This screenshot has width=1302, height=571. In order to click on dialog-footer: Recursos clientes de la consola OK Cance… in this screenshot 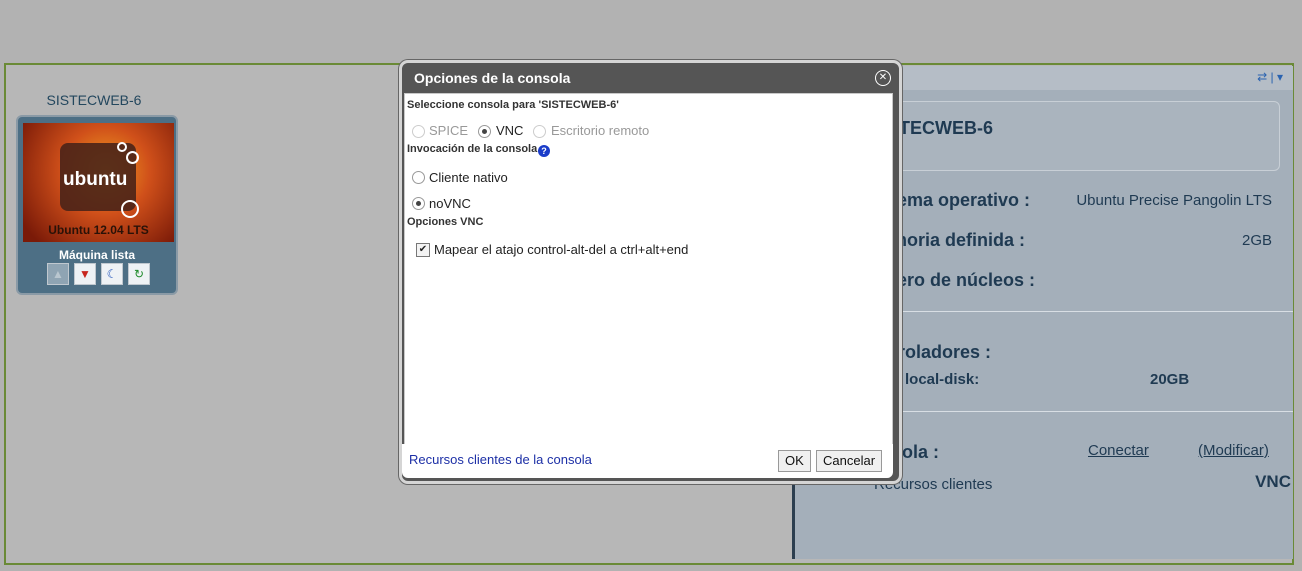, I will do `click(647, 461)`.